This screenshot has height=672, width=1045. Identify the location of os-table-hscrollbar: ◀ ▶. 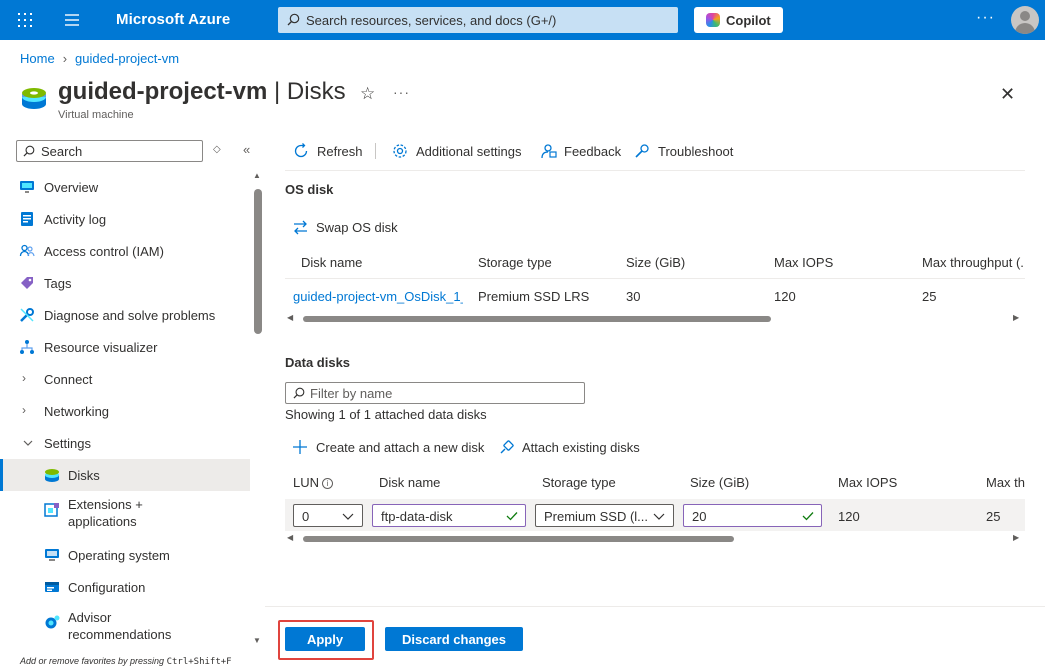
(655, 318).